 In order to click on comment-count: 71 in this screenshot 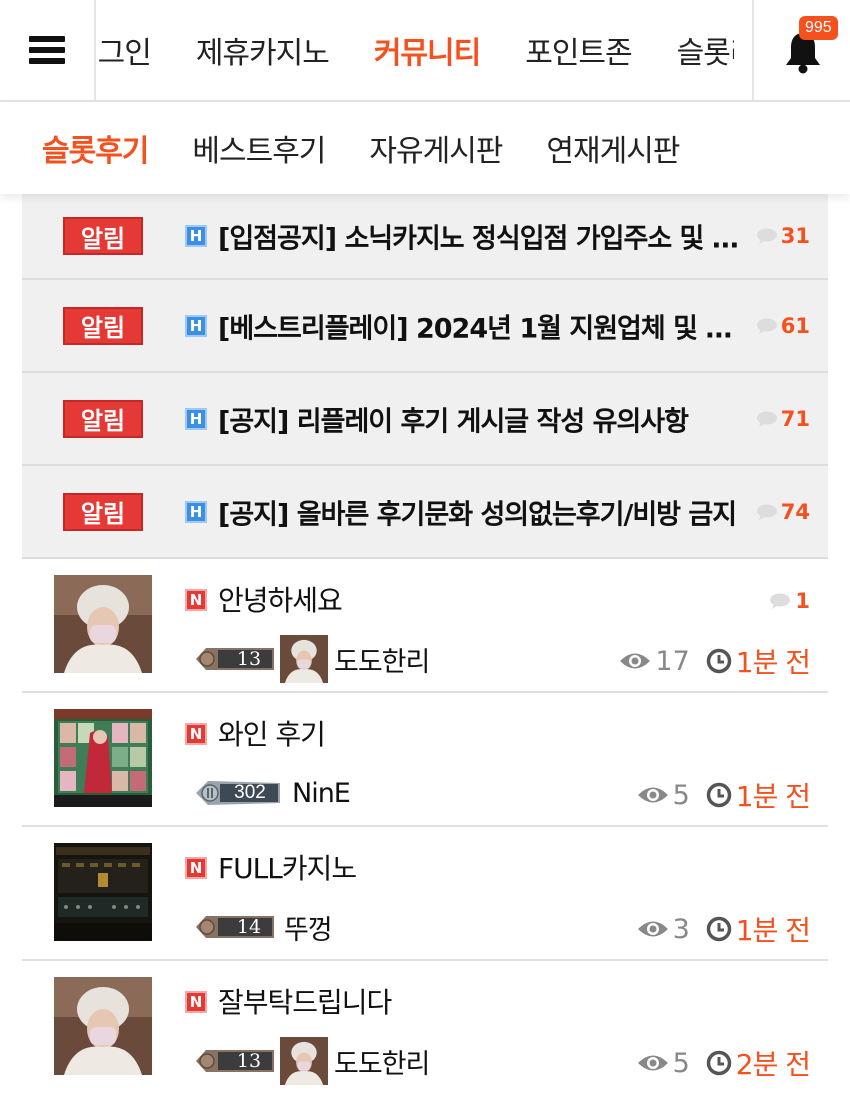, I will do `click(783, 419)`.